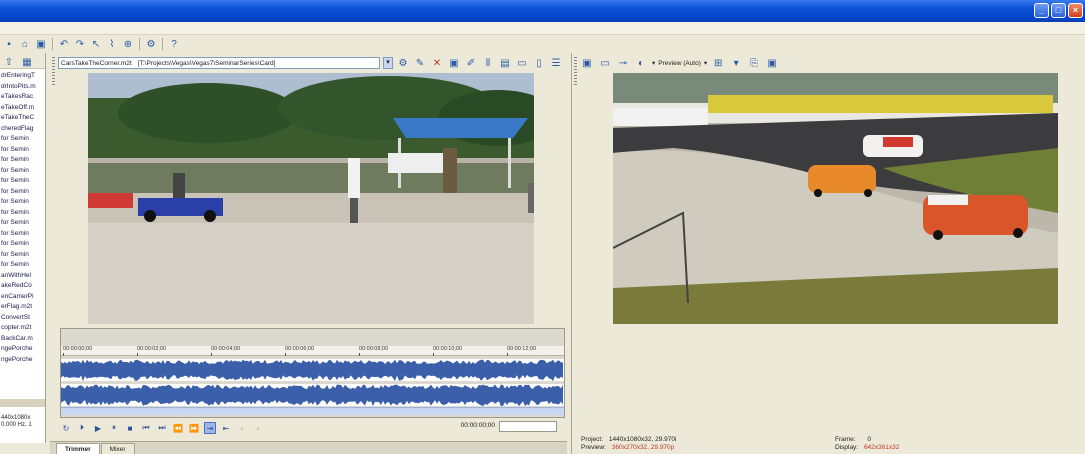  Describe the element at coordinates (718, 63) in the screenshot. I see `overlays-icon: ⊞` at that location.